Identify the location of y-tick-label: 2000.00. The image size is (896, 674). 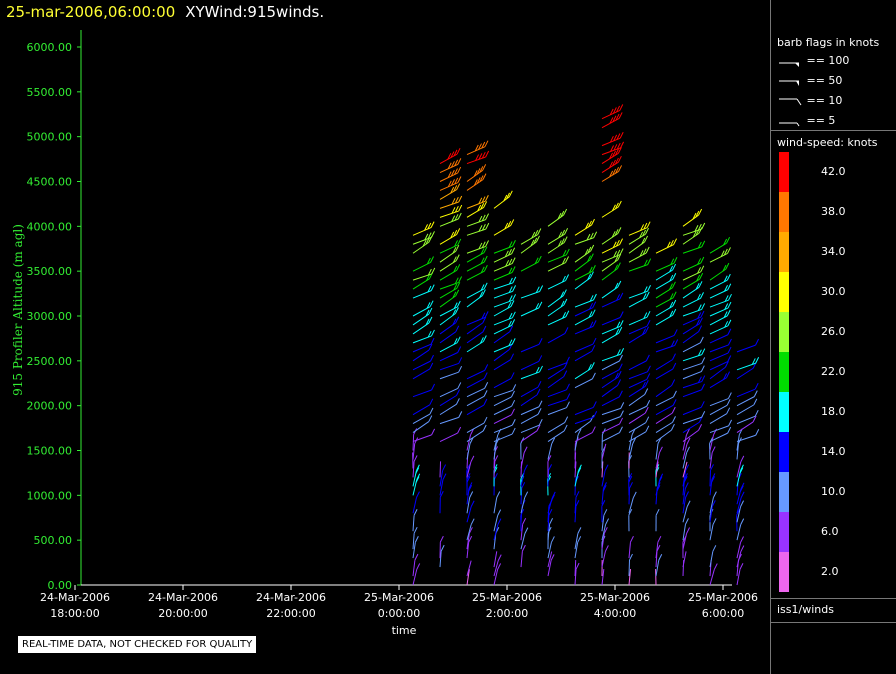
(50, 406).